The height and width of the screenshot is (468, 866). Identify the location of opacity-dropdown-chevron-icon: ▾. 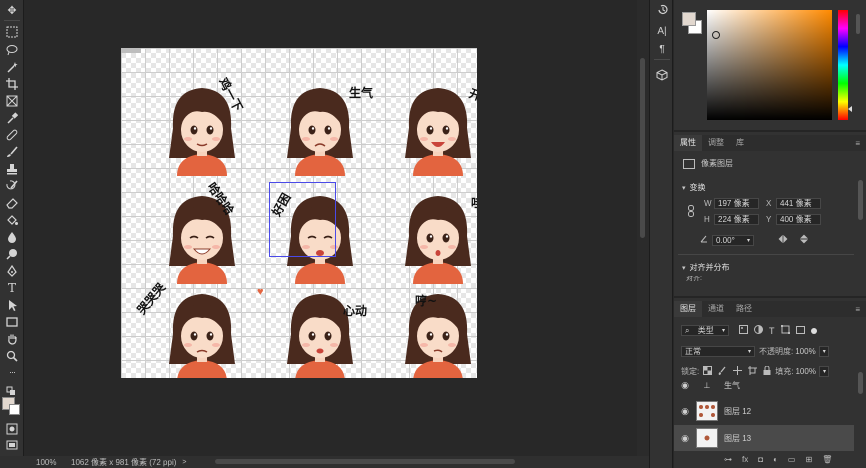
(823, 351).